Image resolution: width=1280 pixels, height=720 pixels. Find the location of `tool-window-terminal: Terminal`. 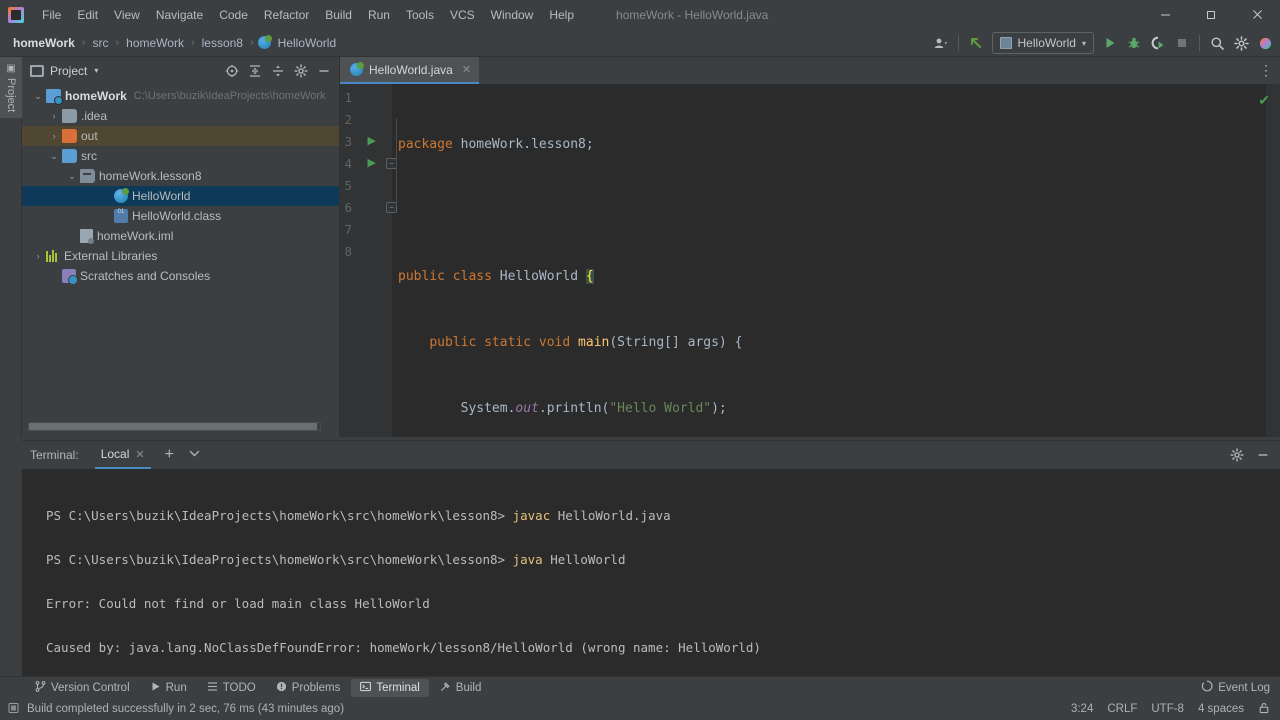

tool-window-terminal: Terminal is located at coordinates (390, 687).